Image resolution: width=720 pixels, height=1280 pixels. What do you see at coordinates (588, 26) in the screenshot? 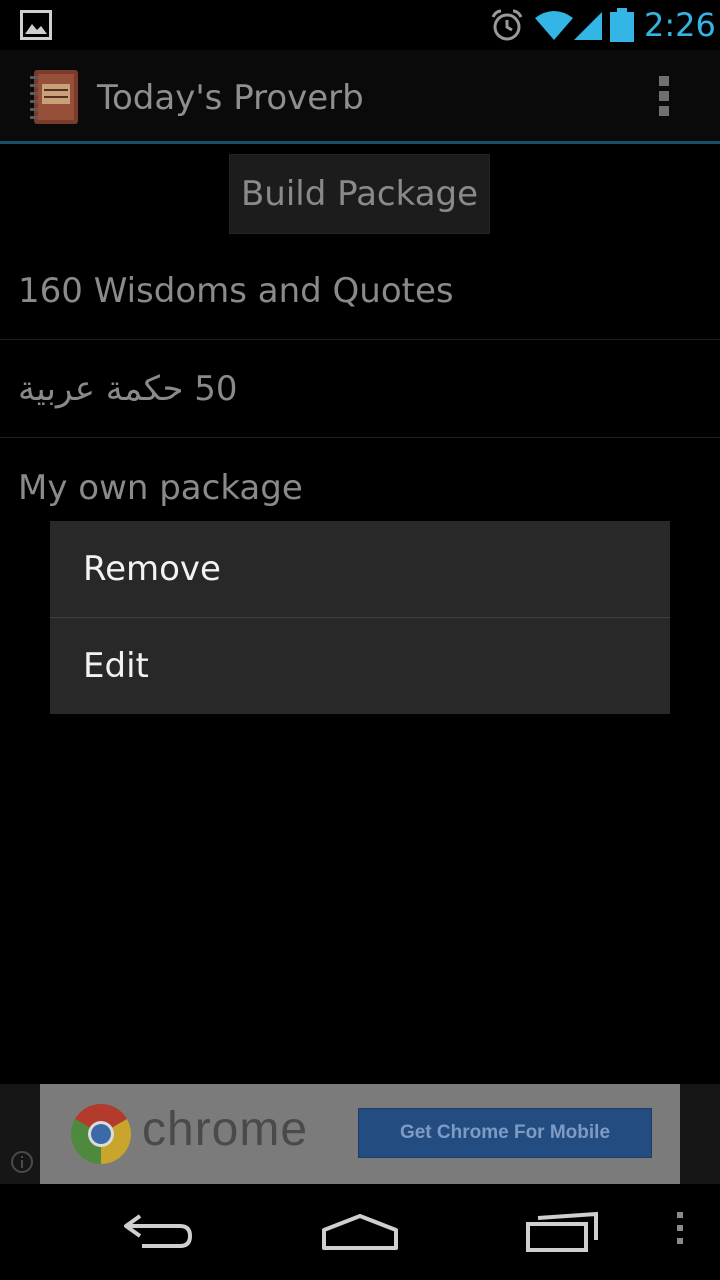
I see `signal-icon` at bounding box center [588, 26].